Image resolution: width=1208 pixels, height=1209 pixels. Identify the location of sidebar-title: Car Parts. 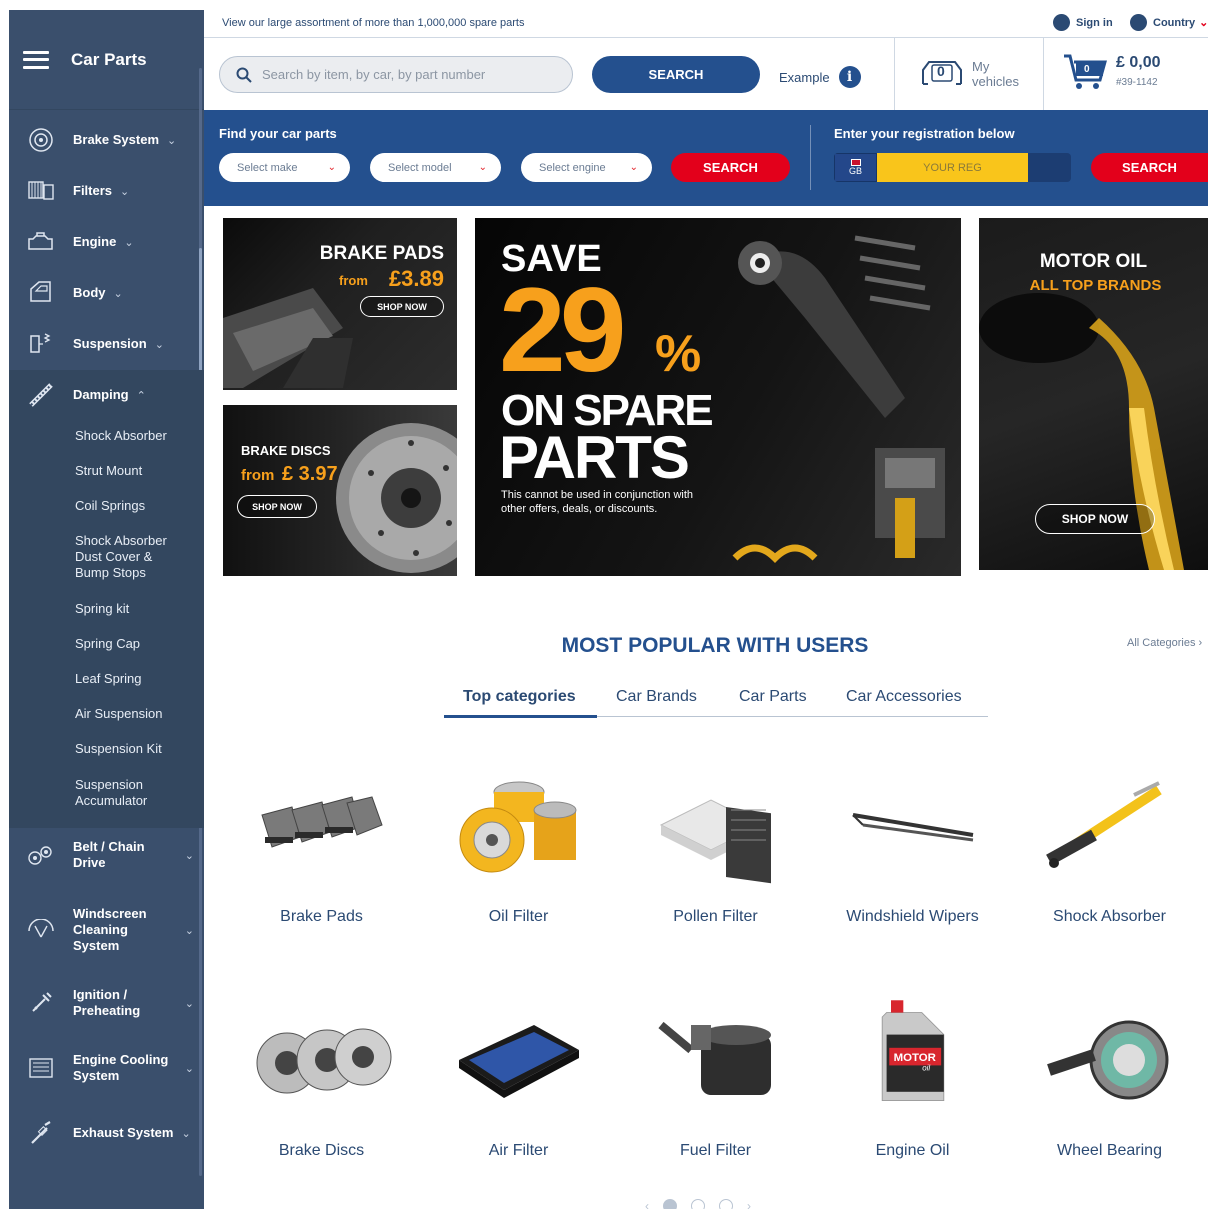
(109, 59).